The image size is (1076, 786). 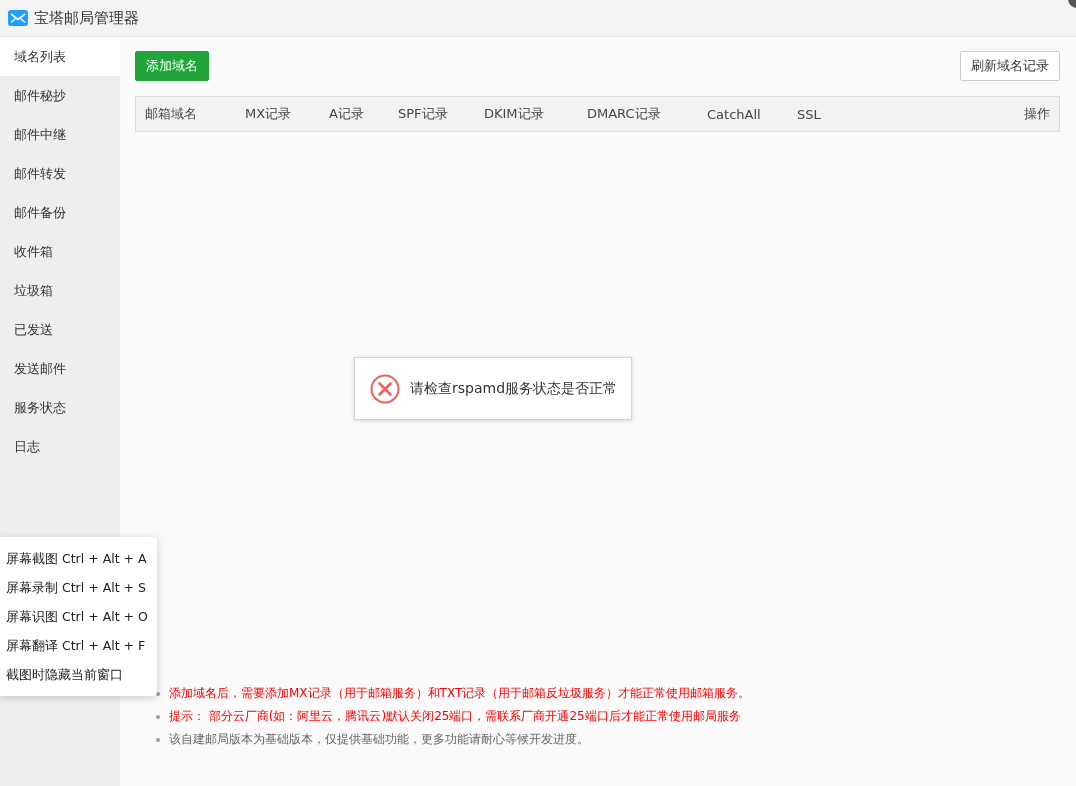 I want to click on menu-item: 屏幕录制 Ctrl + Alt + S, so click(x=78, y=587).